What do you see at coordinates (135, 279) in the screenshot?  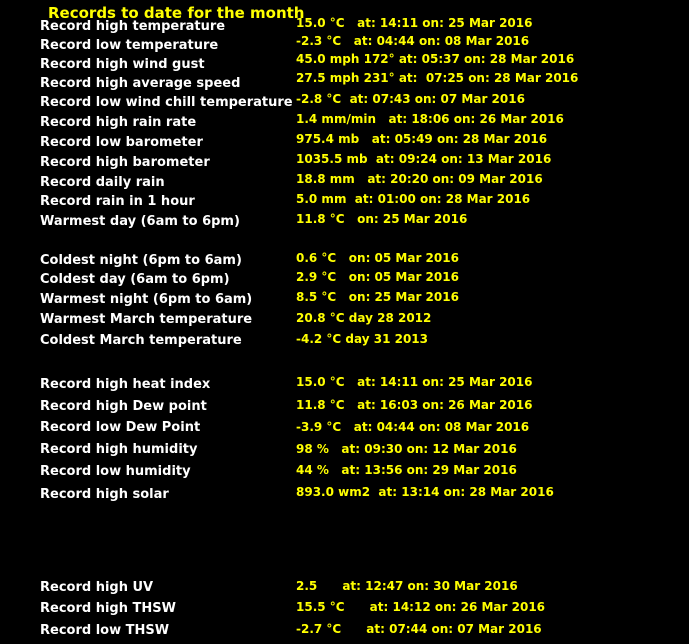 I see `record-label: Coldest day (6am to 6pm)` at bounding box center [135, 279].